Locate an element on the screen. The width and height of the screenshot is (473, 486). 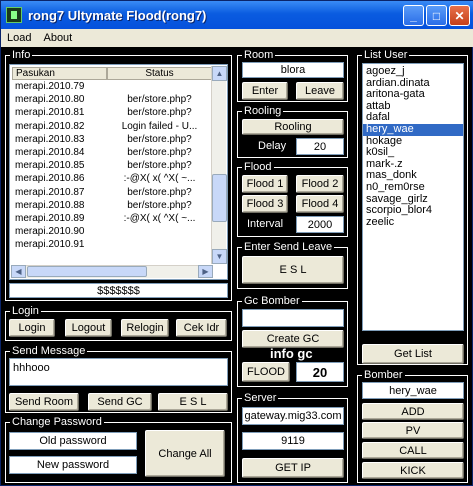
table-row: merapi.2010.83 ber/store.php? is located at coordinates (112, 140).